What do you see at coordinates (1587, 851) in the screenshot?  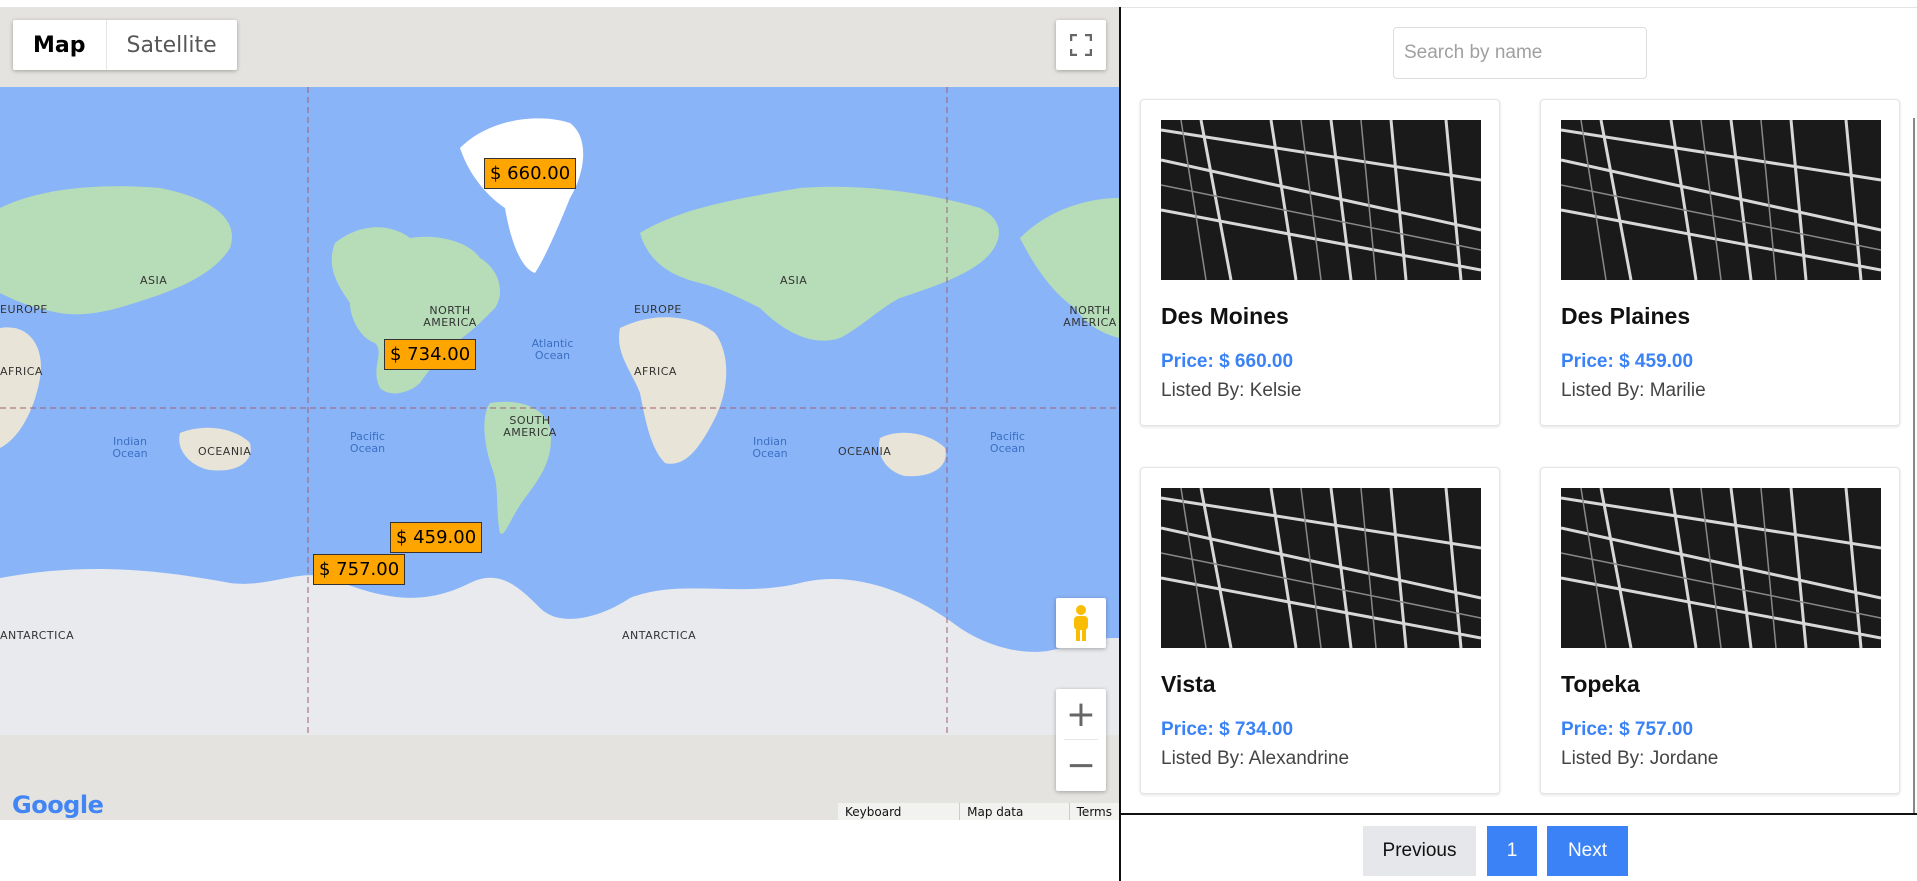 I see `next-page-button: Next` at bounding box center [1587, 851].